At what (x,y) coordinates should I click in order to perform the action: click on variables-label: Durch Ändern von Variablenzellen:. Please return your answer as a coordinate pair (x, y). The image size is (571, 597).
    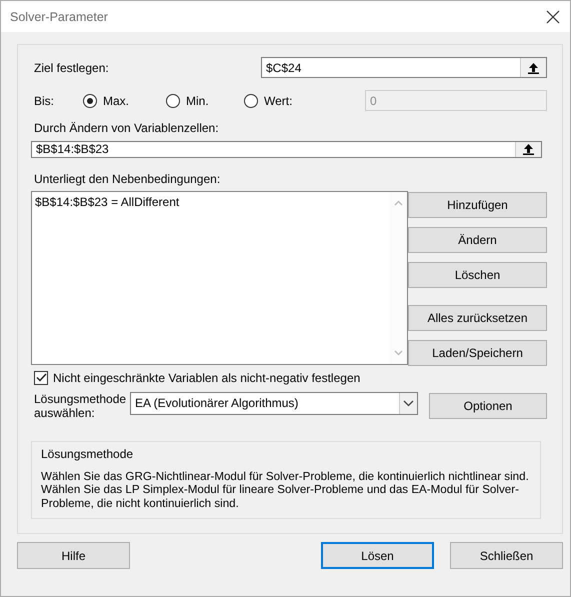
    Looking at the image, I should click on (126, 128).